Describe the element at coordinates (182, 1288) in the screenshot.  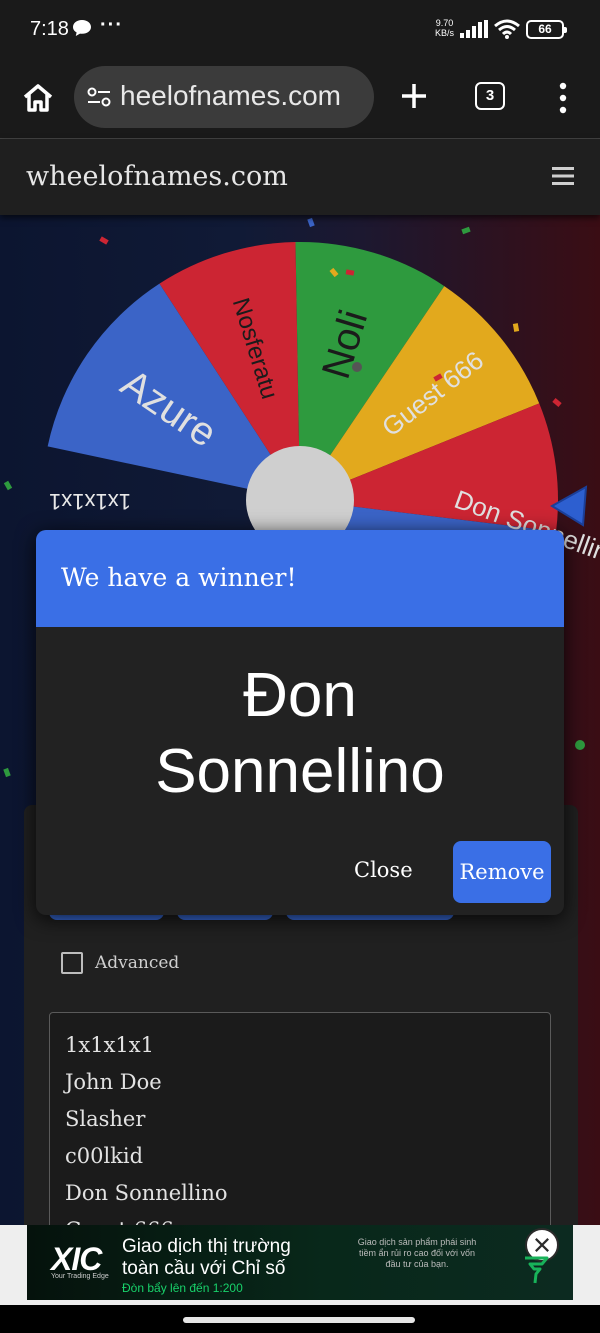
I see `ad-leverage: Đòn bẩy lên đến 1:200` at that location.